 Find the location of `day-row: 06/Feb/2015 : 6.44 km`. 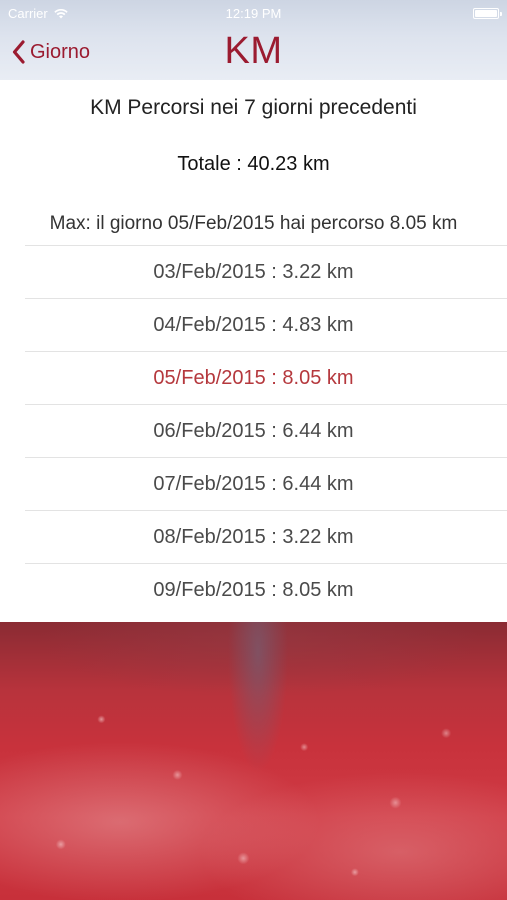

day-row: 06/Feb/2015 : 6.44 km is located at coordinates (266, 430).